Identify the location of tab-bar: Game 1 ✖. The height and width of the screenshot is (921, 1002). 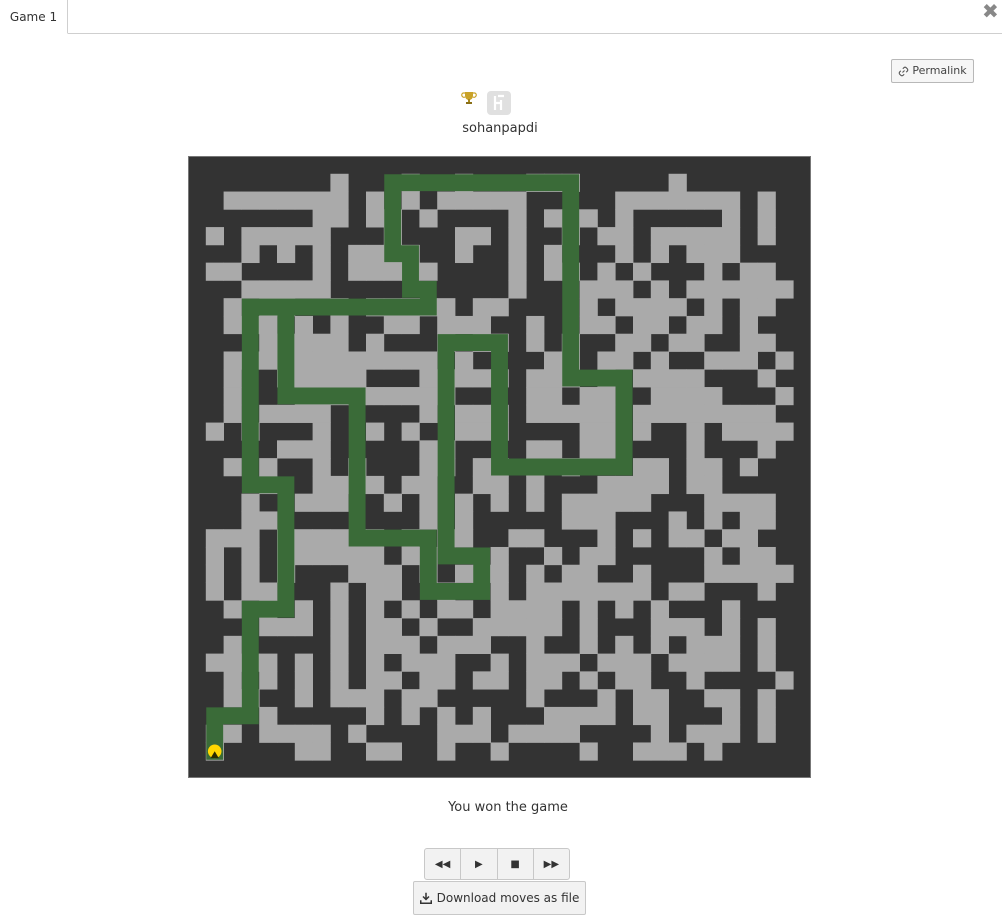
(501, 17).